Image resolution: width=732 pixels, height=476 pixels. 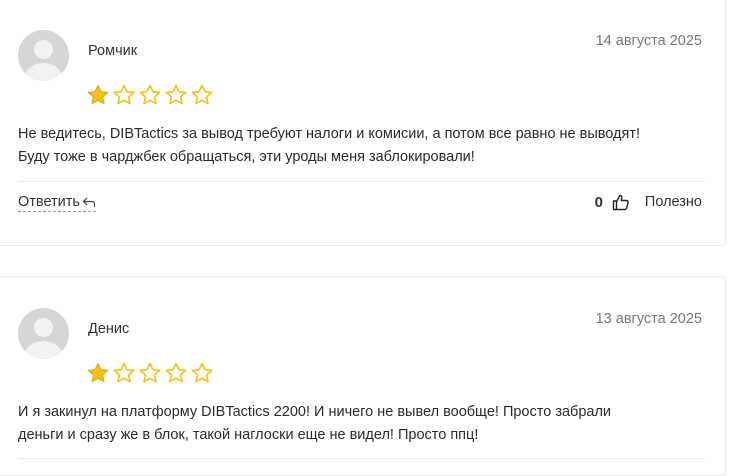 I want to click on review-author: Денис, so click(x=109, y=329).